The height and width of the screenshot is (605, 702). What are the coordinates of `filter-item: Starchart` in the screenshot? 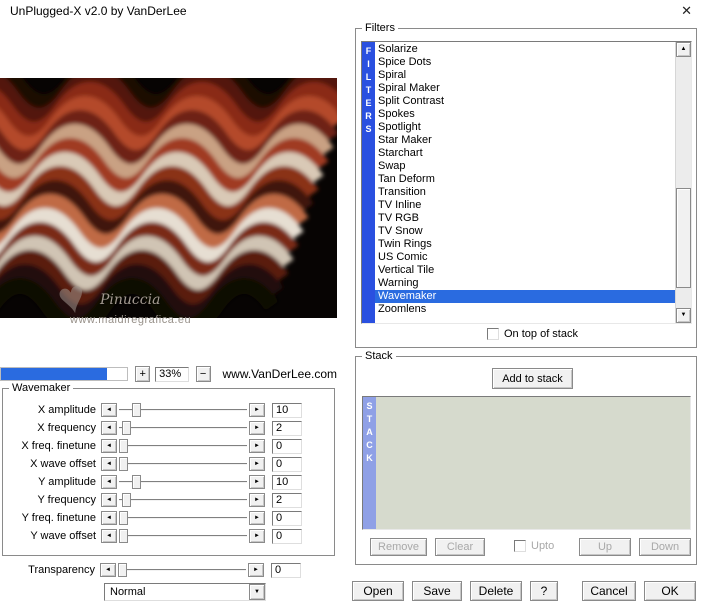 It's located at (525, 153).